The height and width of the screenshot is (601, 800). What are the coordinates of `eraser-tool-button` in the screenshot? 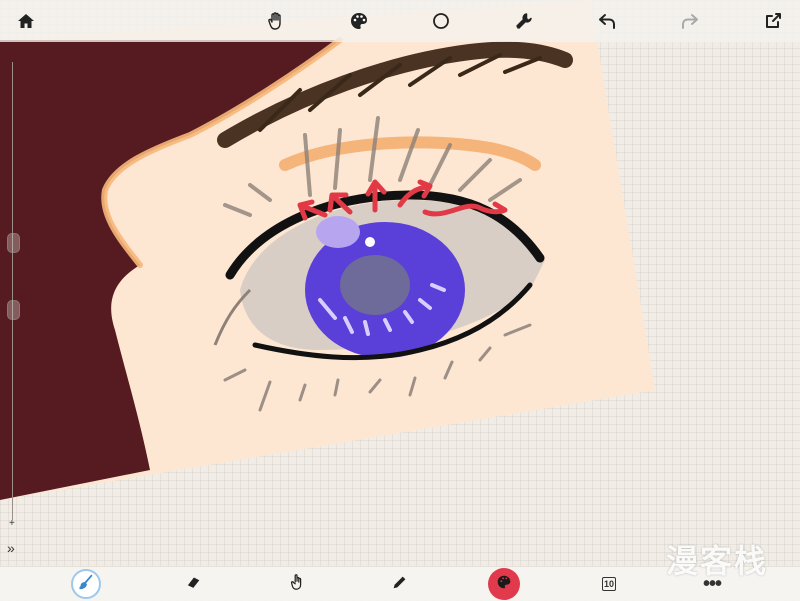 It's located at (193, 584).